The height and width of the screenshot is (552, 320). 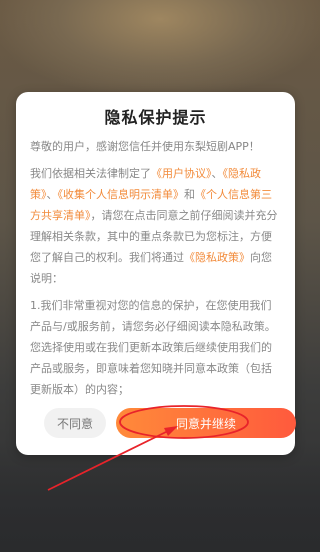 What do you see at coordinates (121, 194) in the screenshot?
I see `personal-info-list-link: 《收集个人信息明示清单》` at bounding box center [121, 194].